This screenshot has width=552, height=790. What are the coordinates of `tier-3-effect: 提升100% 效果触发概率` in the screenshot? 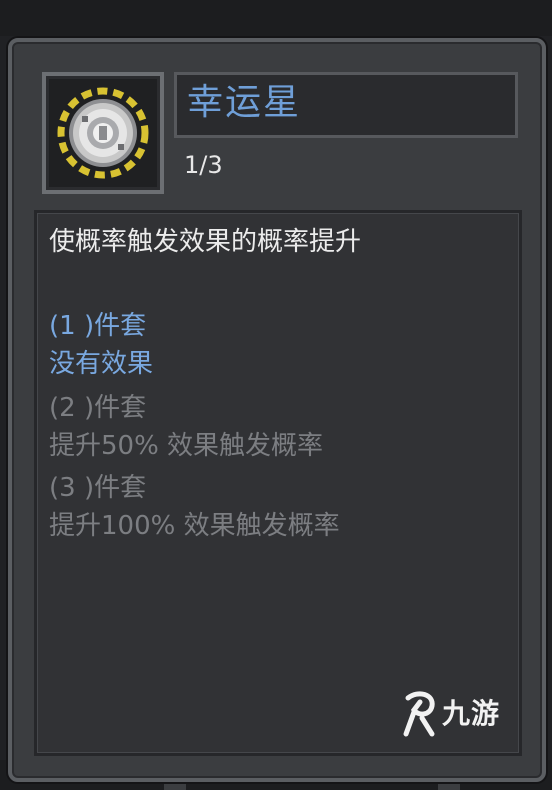 It's located at (194, 526).